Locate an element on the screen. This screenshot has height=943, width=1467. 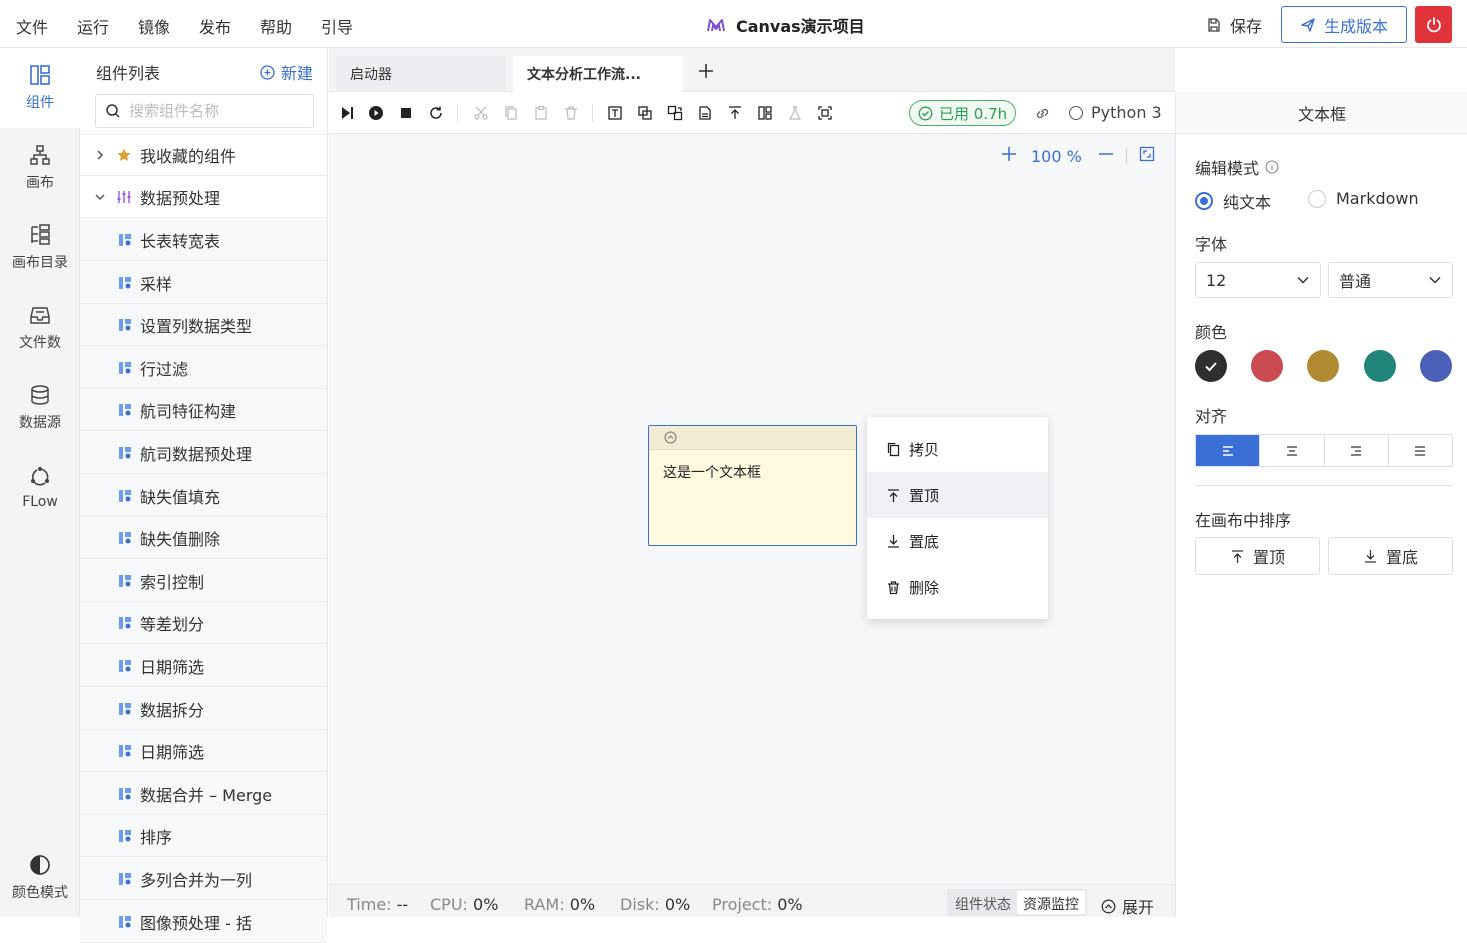
menu-run: 运行 is located at coordinates (93, 26).